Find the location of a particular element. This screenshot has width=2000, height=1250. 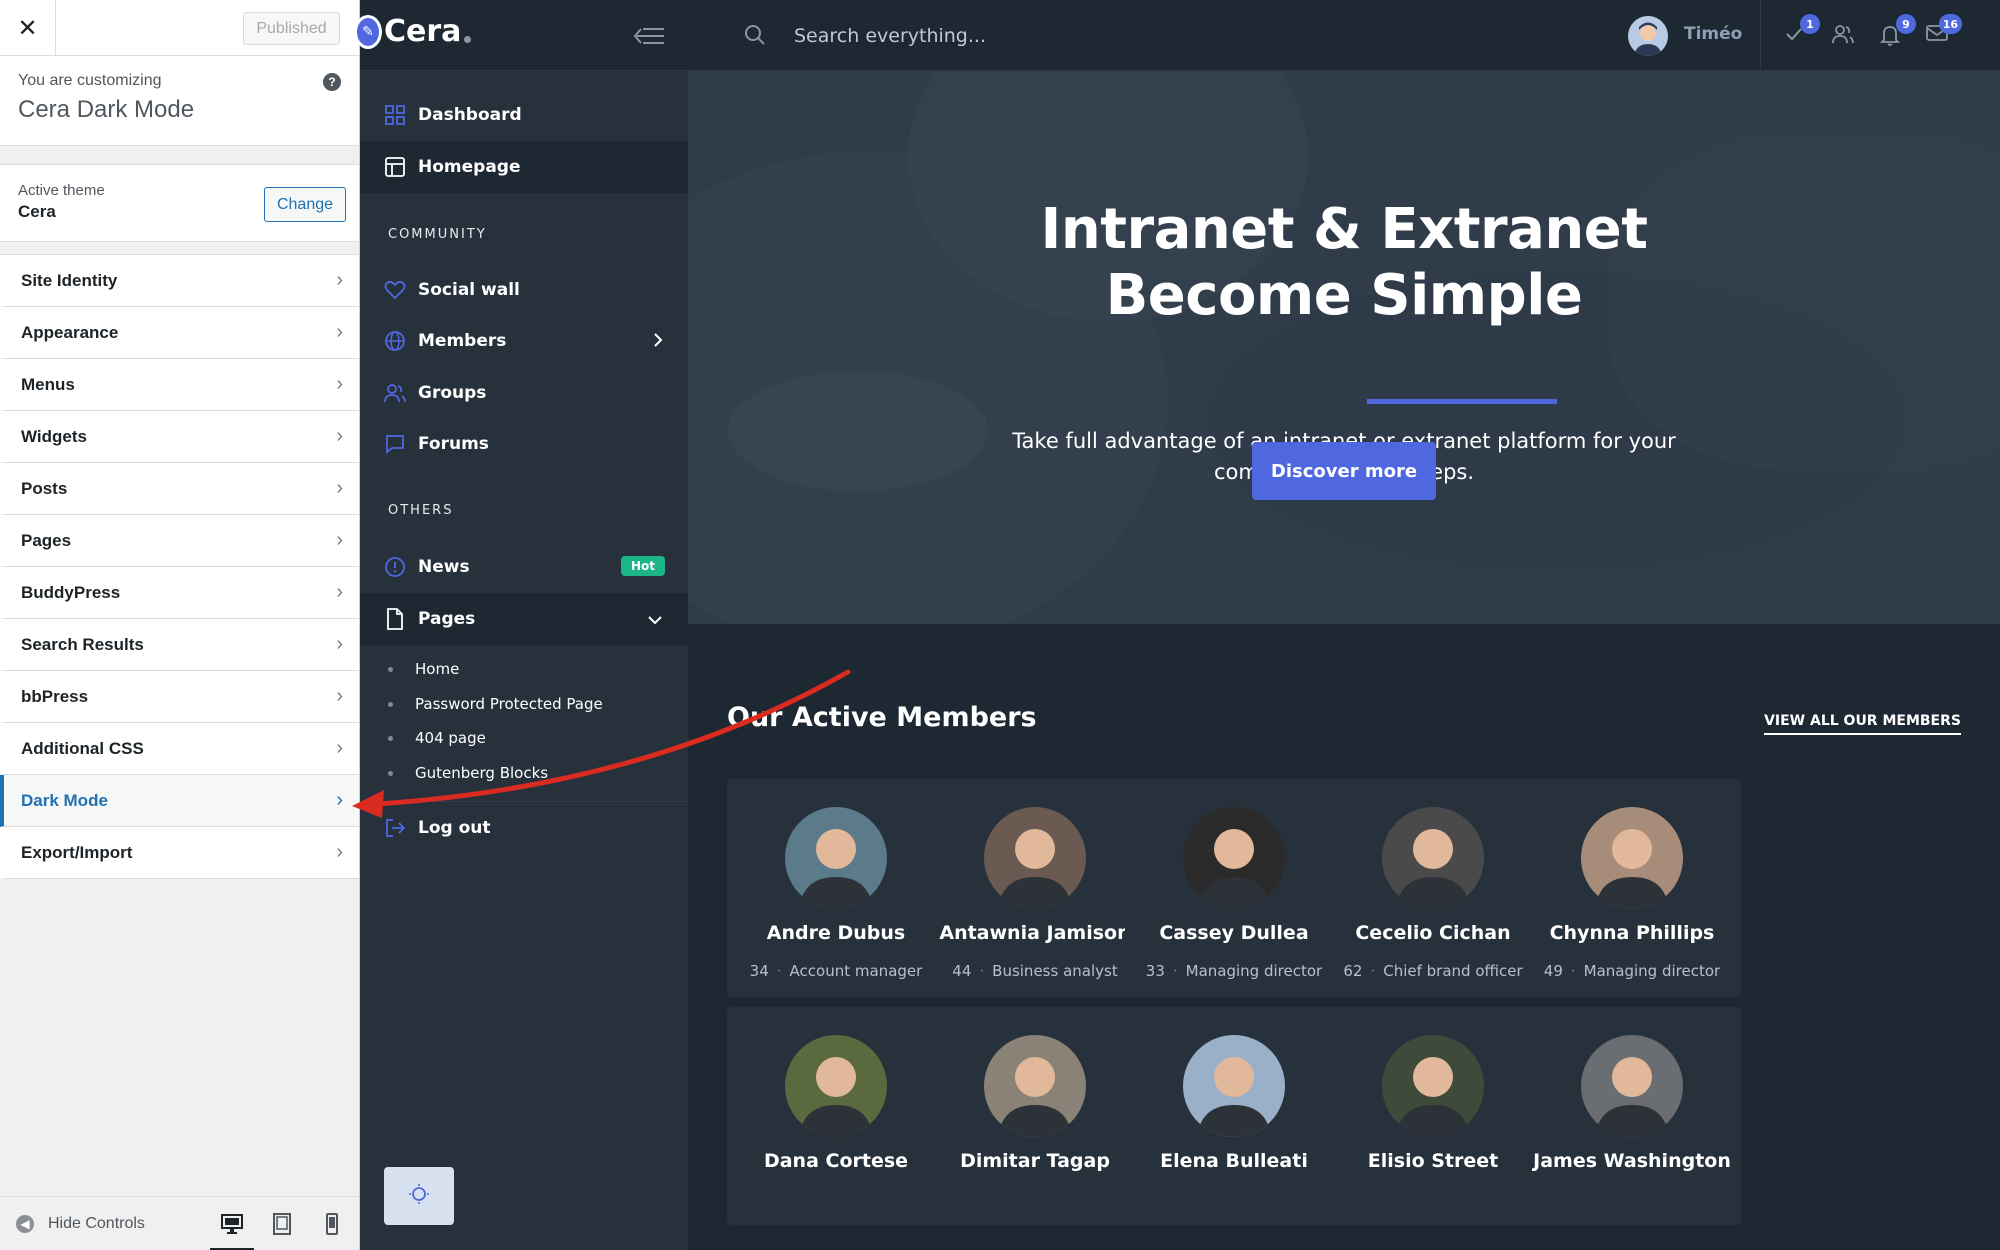

member-name: James Washington is located at coordinates (1632, 1161).